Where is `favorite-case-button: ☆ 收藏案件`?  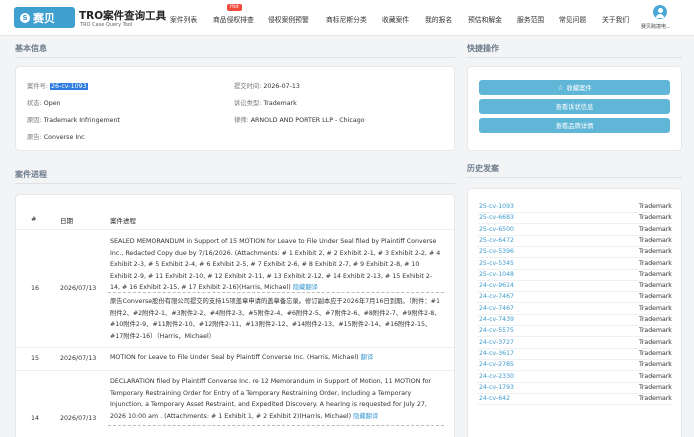
favorite-case-button: ☆ 收藏案件 is located at coordinates (574, 87).